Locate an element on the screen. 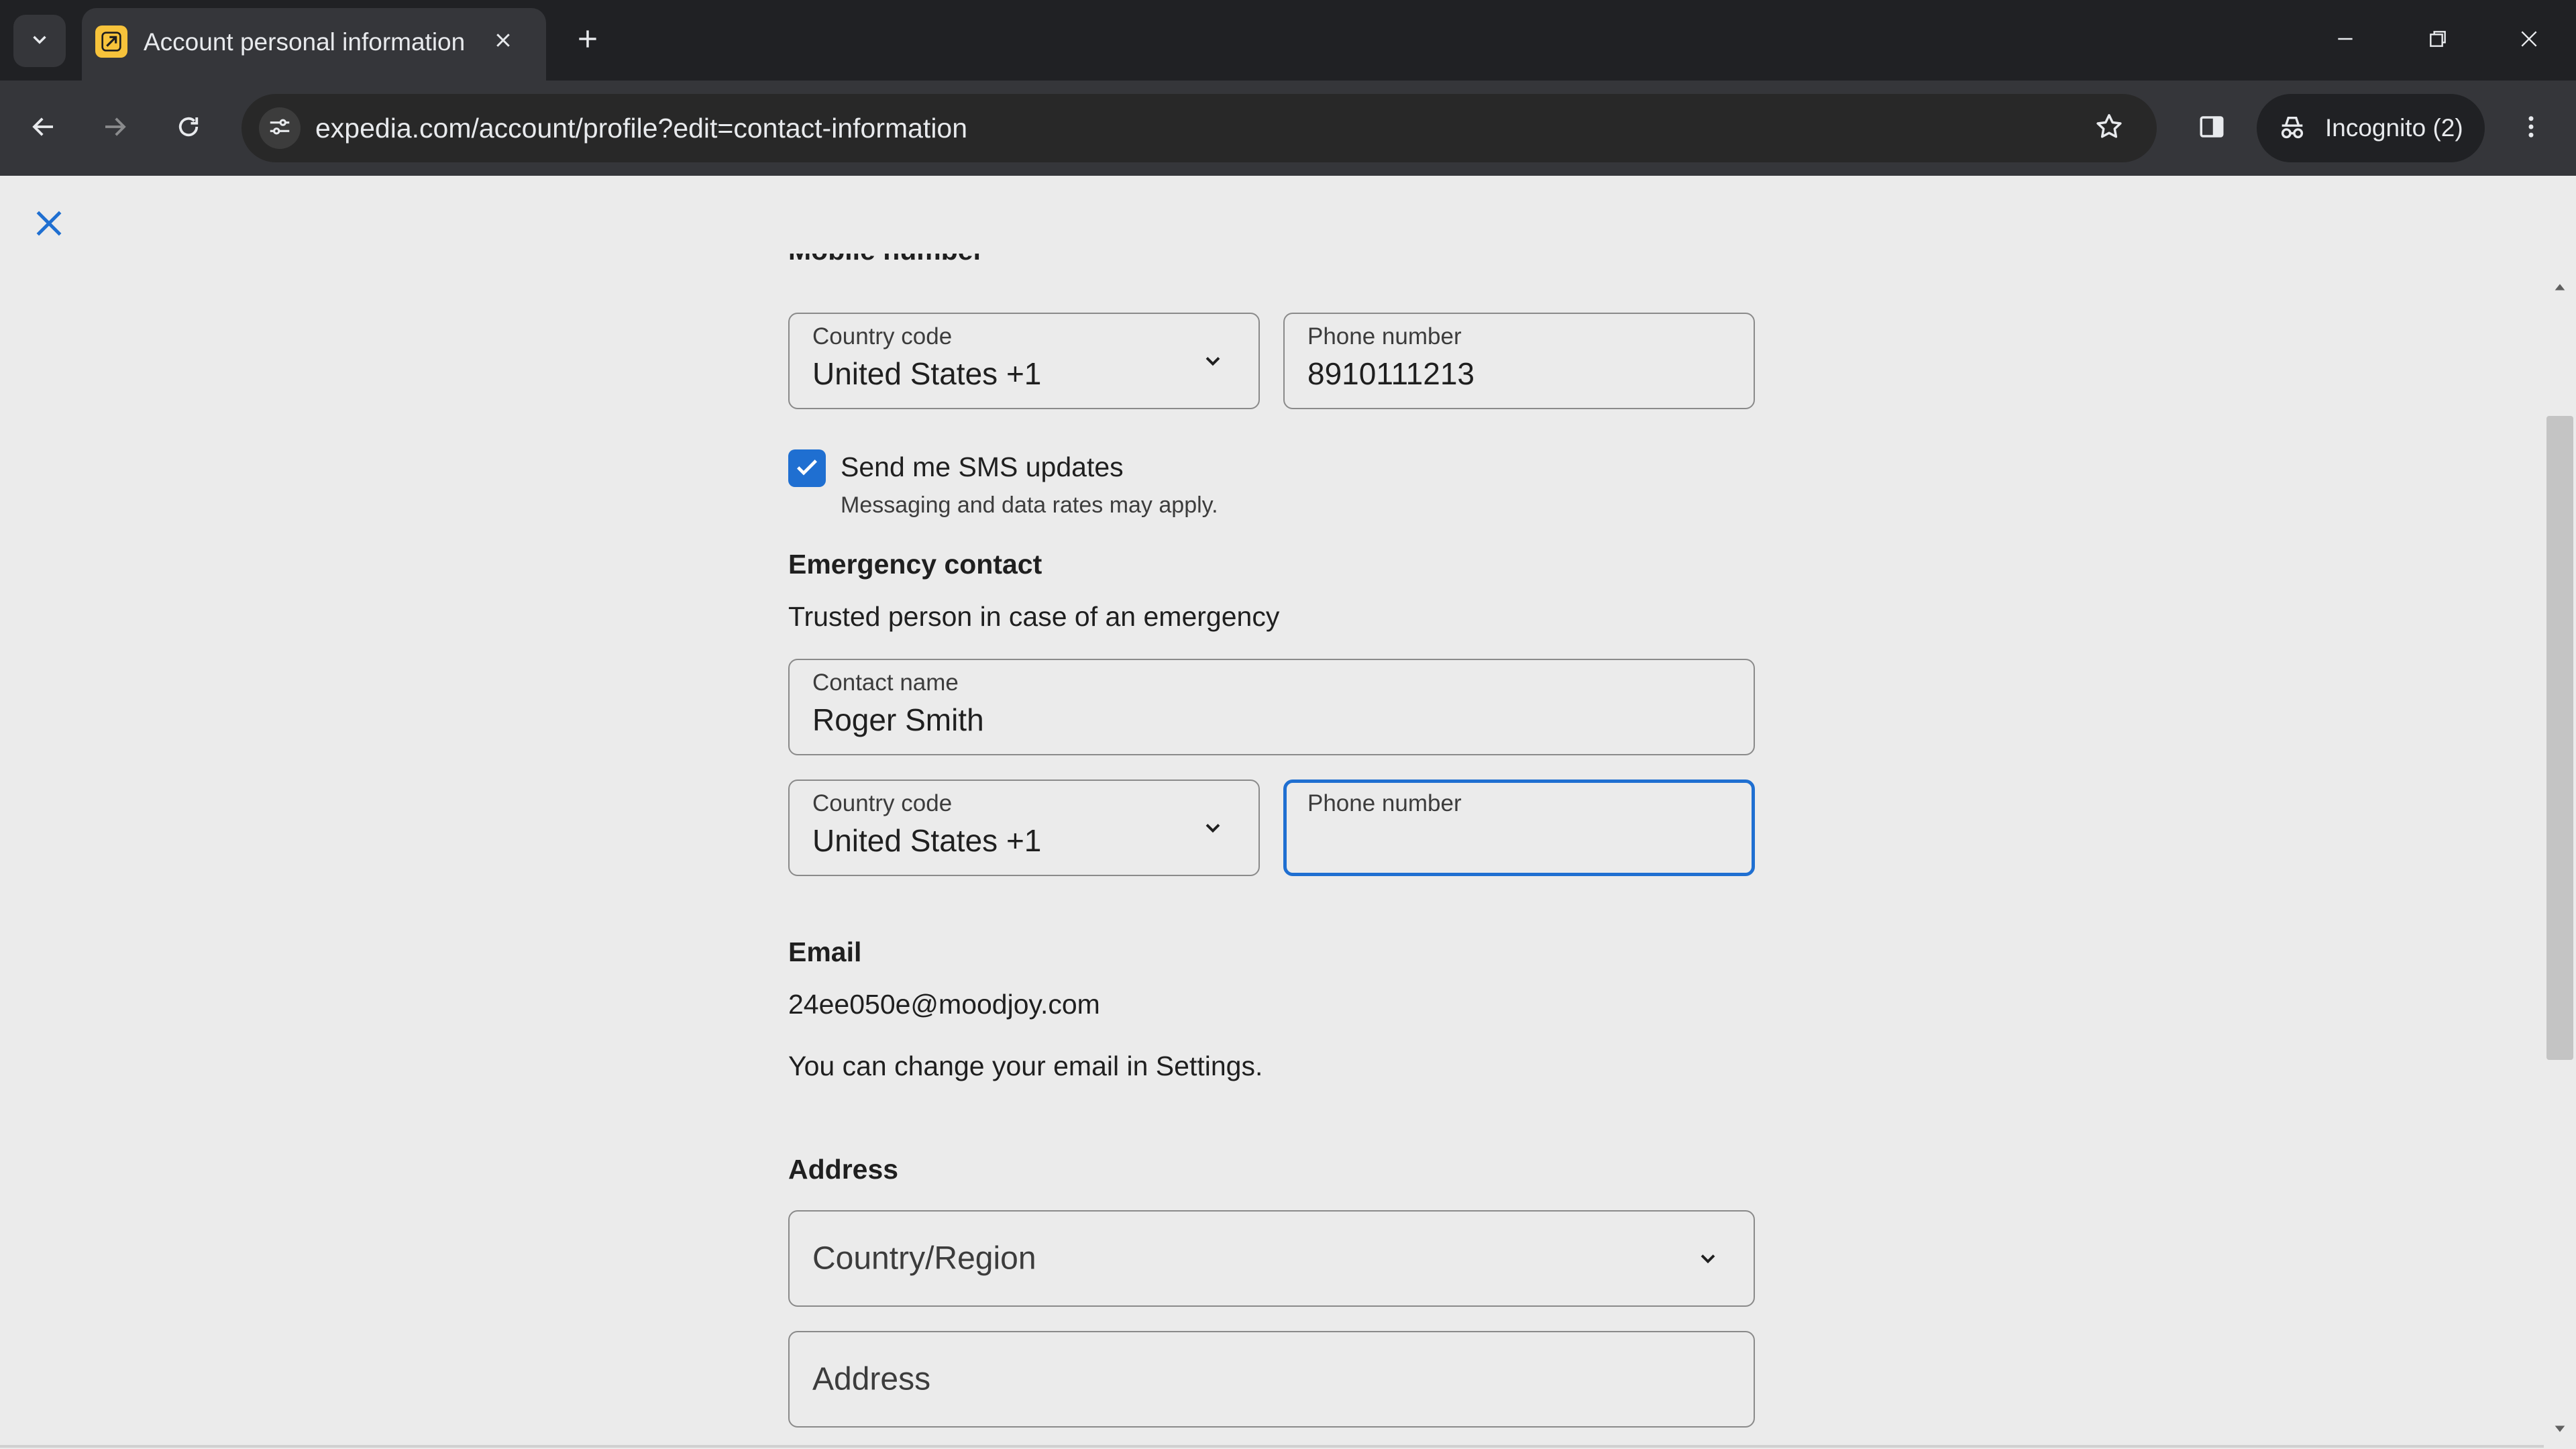 The image size is (2576, 1449). tune-icon is located at coordinates (279, 128).